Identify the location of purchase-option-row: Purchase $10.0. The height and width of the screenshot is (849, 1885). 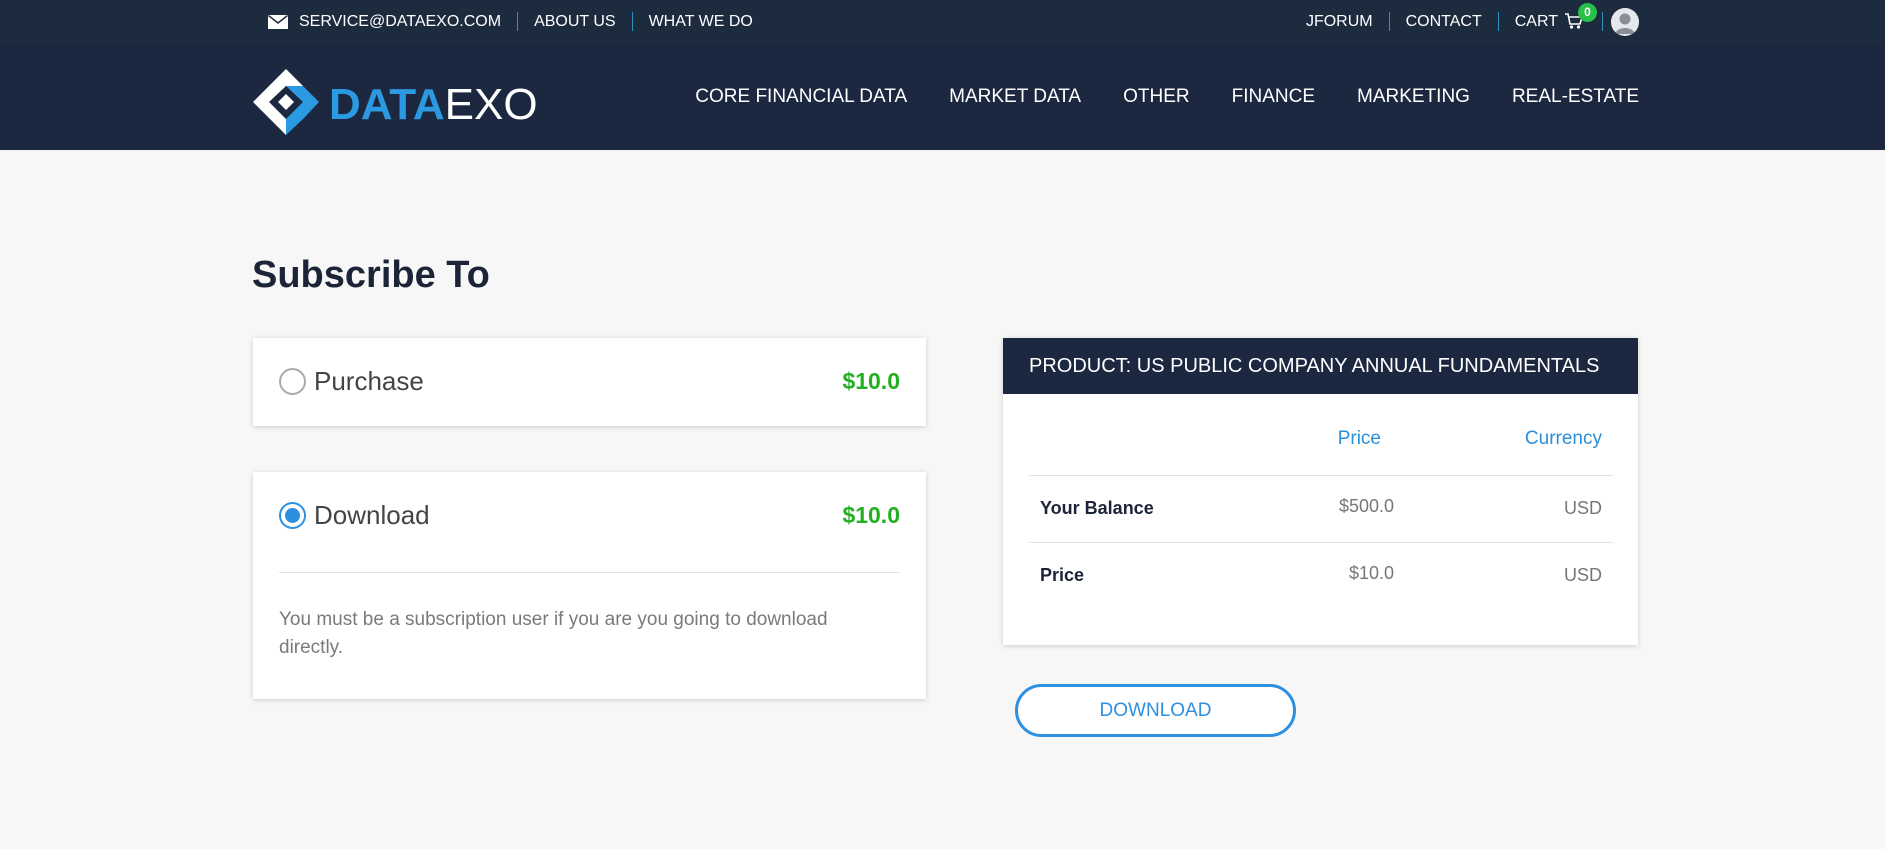
(589, 381).